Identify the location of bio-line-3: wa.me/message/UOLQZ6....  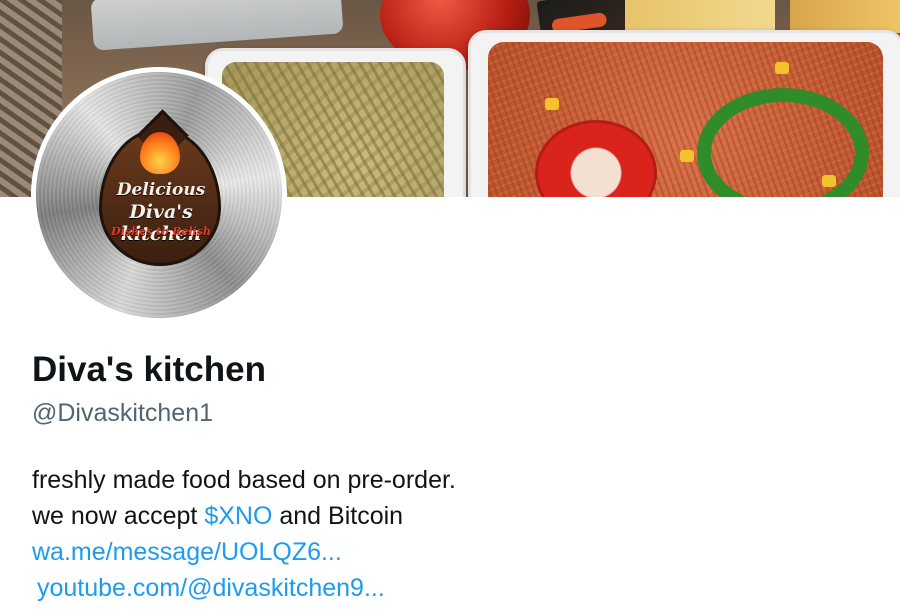
(452, 552).